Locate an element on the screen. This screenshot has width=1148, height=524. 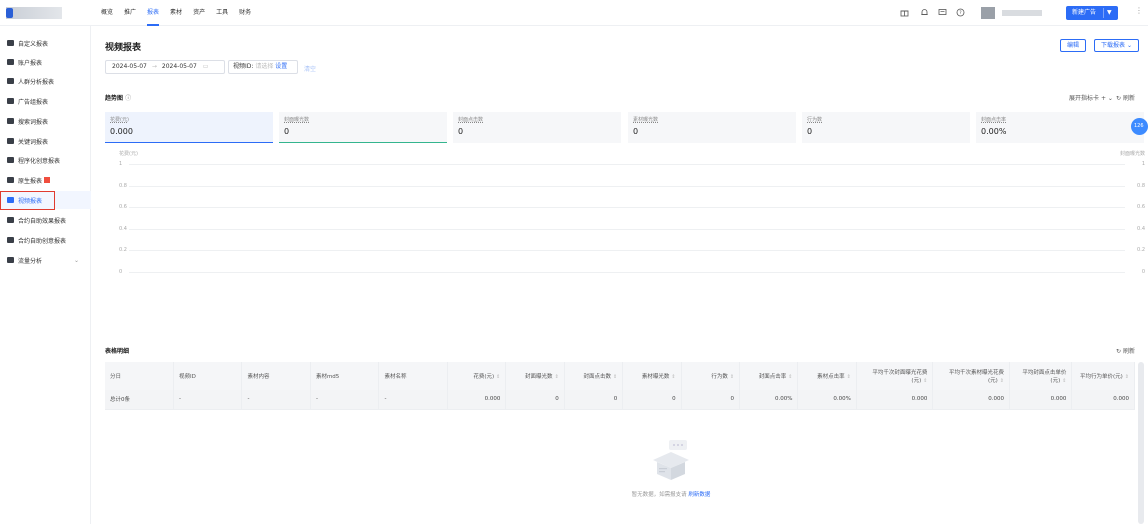
y-tick-right: 0.2 is located at coordinates (1141, 250).